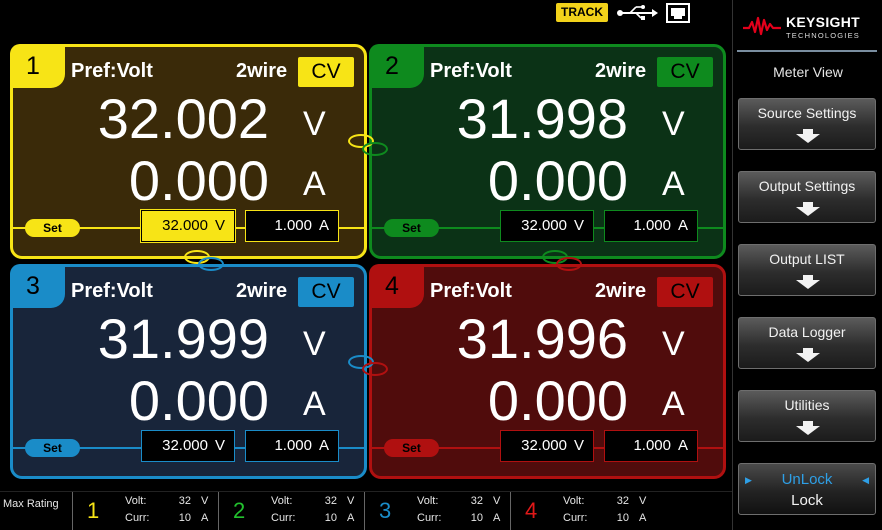 Image resolution: width=882 pixels, height=530 pixels. What do you see at coordinates (807, 489) in the screenshot?
I see `lock-toggle-button: ▶ UnLock ◀ Lock` at bounding box center [807, 489].